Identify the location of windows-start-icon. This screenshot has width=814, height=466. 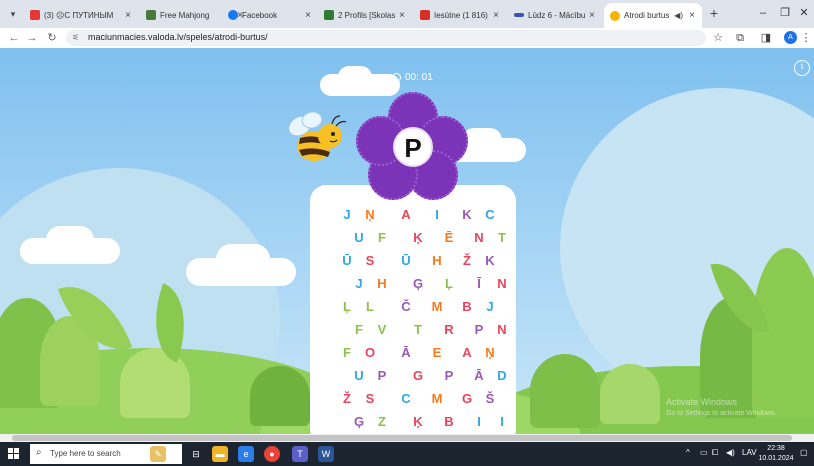
(14, 454).